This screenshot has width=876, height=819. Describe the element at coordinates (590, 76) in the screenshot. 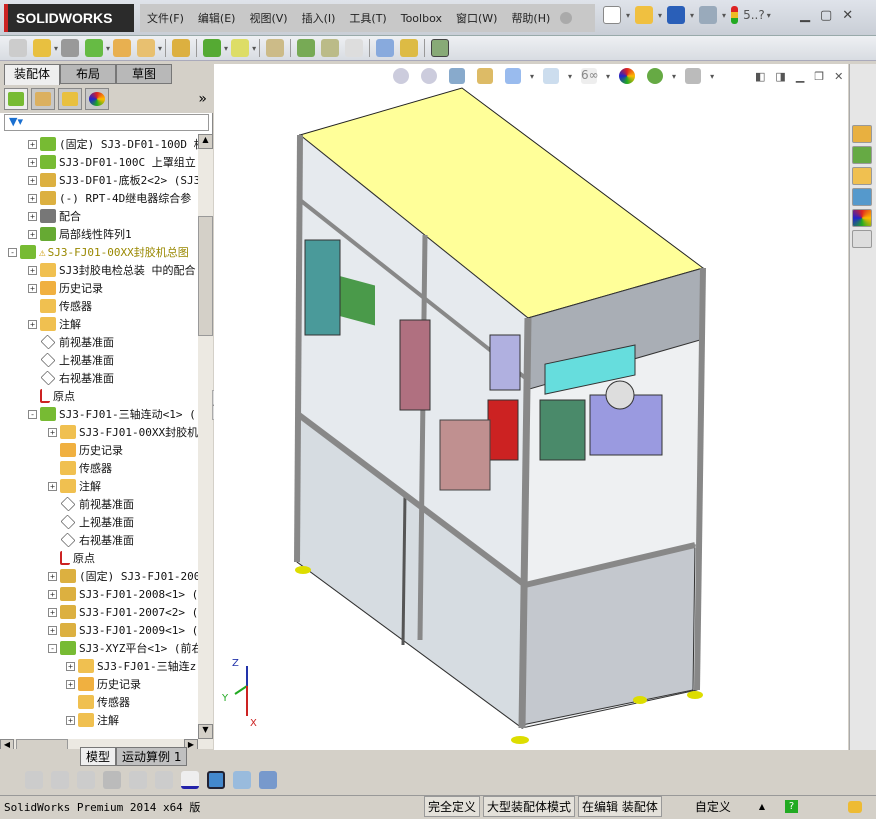

I see `hide-show-items-icon: 6∞` at that location.